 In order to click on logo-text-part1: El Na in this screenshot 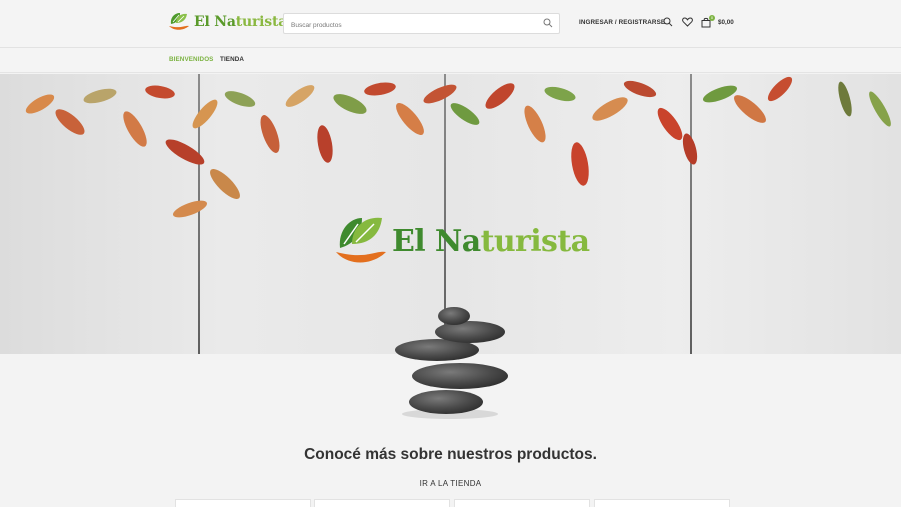, I will do `click(215, 22)`.